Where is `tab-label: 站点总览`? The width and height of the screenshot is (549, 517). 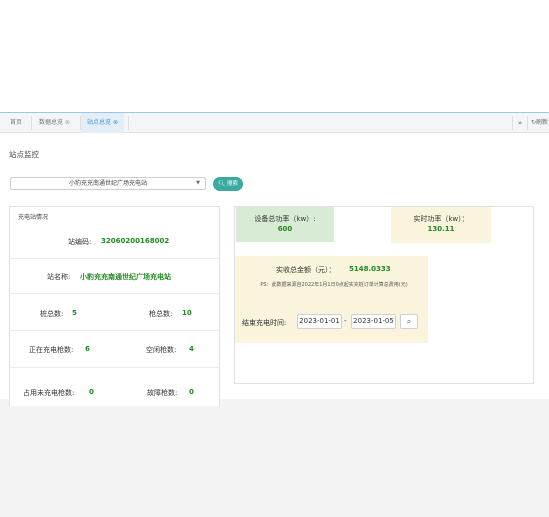 tab-label: 站点总览 is located at coordinates (99, 122).